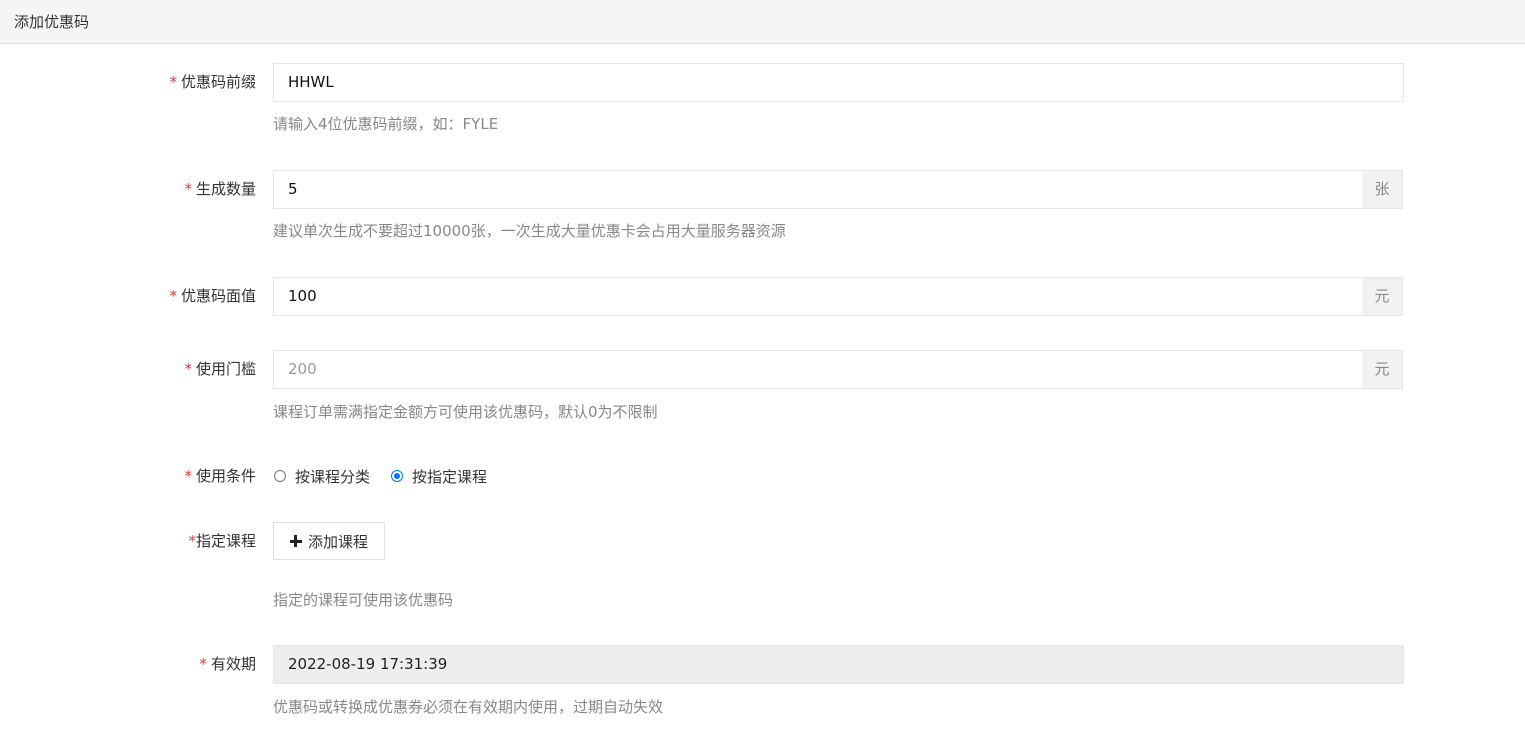 The image size is (1525, 735). What do you see at coordinates (397, 476) in the screenshot?
I see `radio-checked` at bounding box center [397, 476].